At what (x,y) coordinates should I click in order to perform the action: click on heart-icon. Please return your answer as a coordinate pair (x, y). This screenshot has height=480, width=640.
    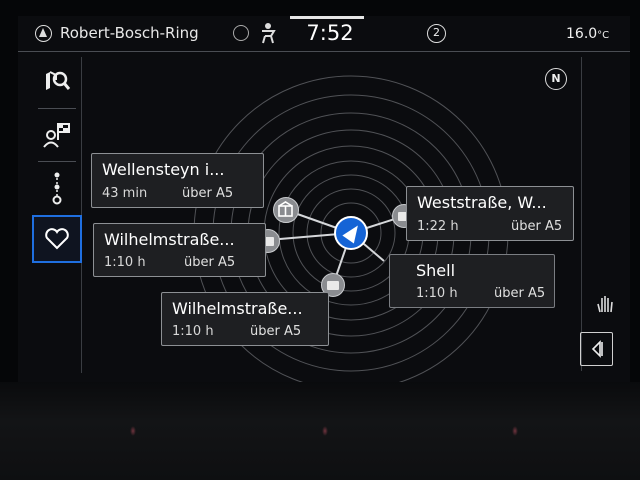
    Looking at the image, I should click on (57, 239).